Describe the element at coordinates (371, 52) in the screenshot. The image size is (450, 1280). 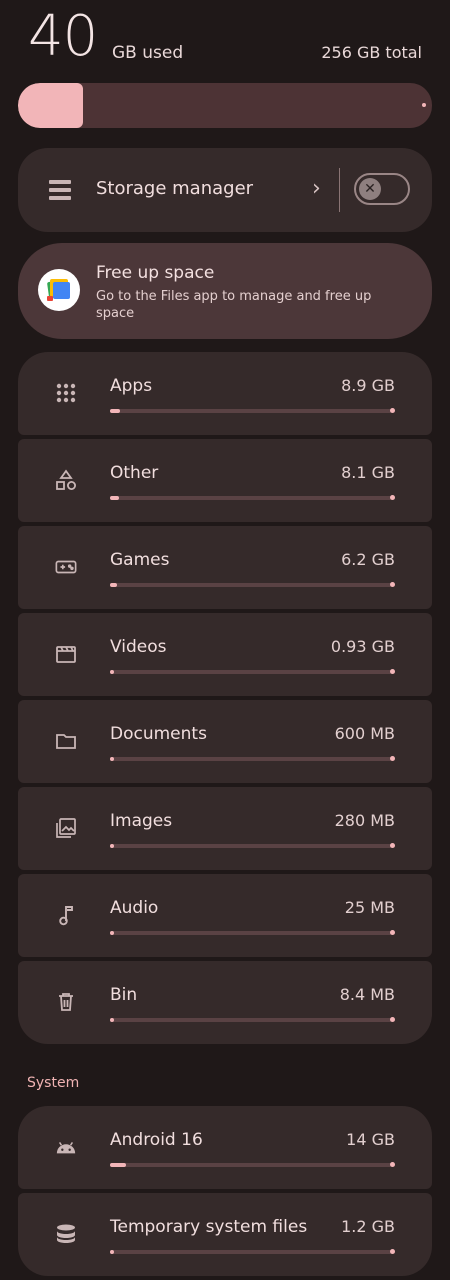
I see `total-capacity: 256 GB total` at that location.